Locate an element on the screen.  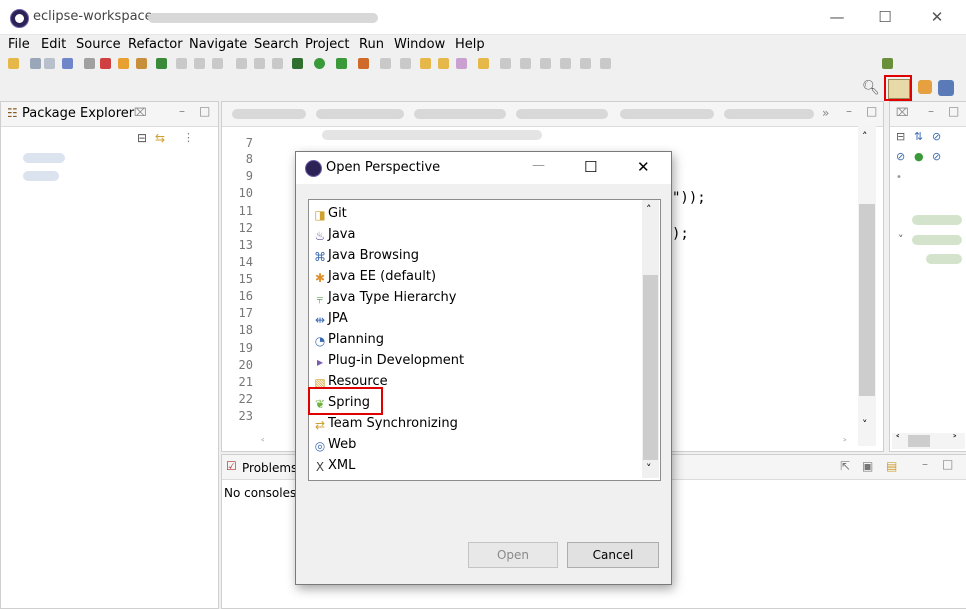
dialog-minimize-button: — is located at coordinates (538, 165).